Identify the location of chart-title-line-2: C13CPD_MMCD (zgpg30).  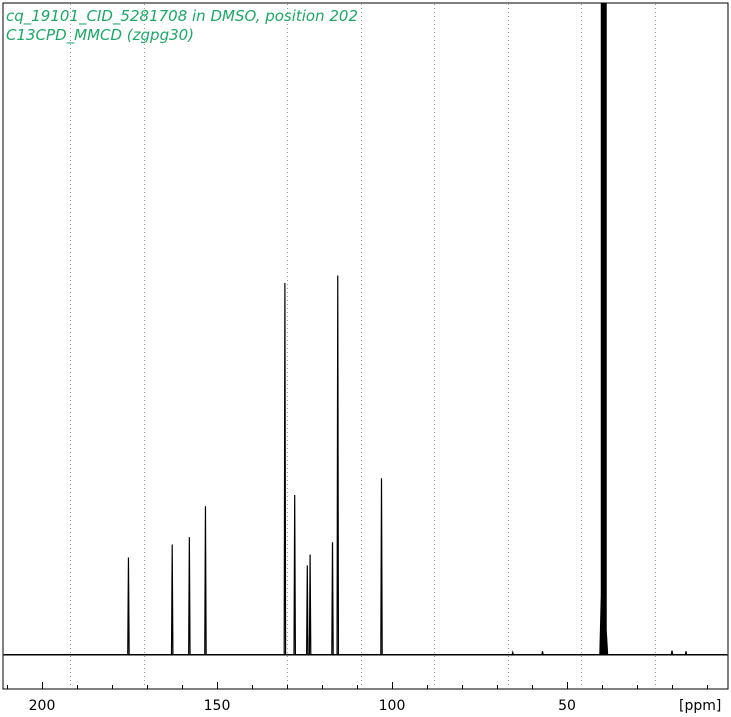
(100, 35).